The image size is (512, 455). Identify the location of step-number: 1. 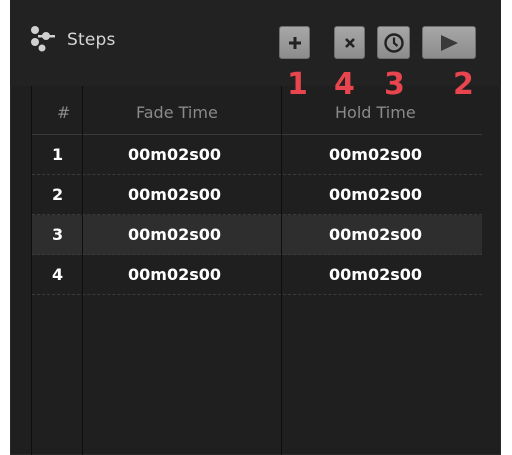
(58, 154).